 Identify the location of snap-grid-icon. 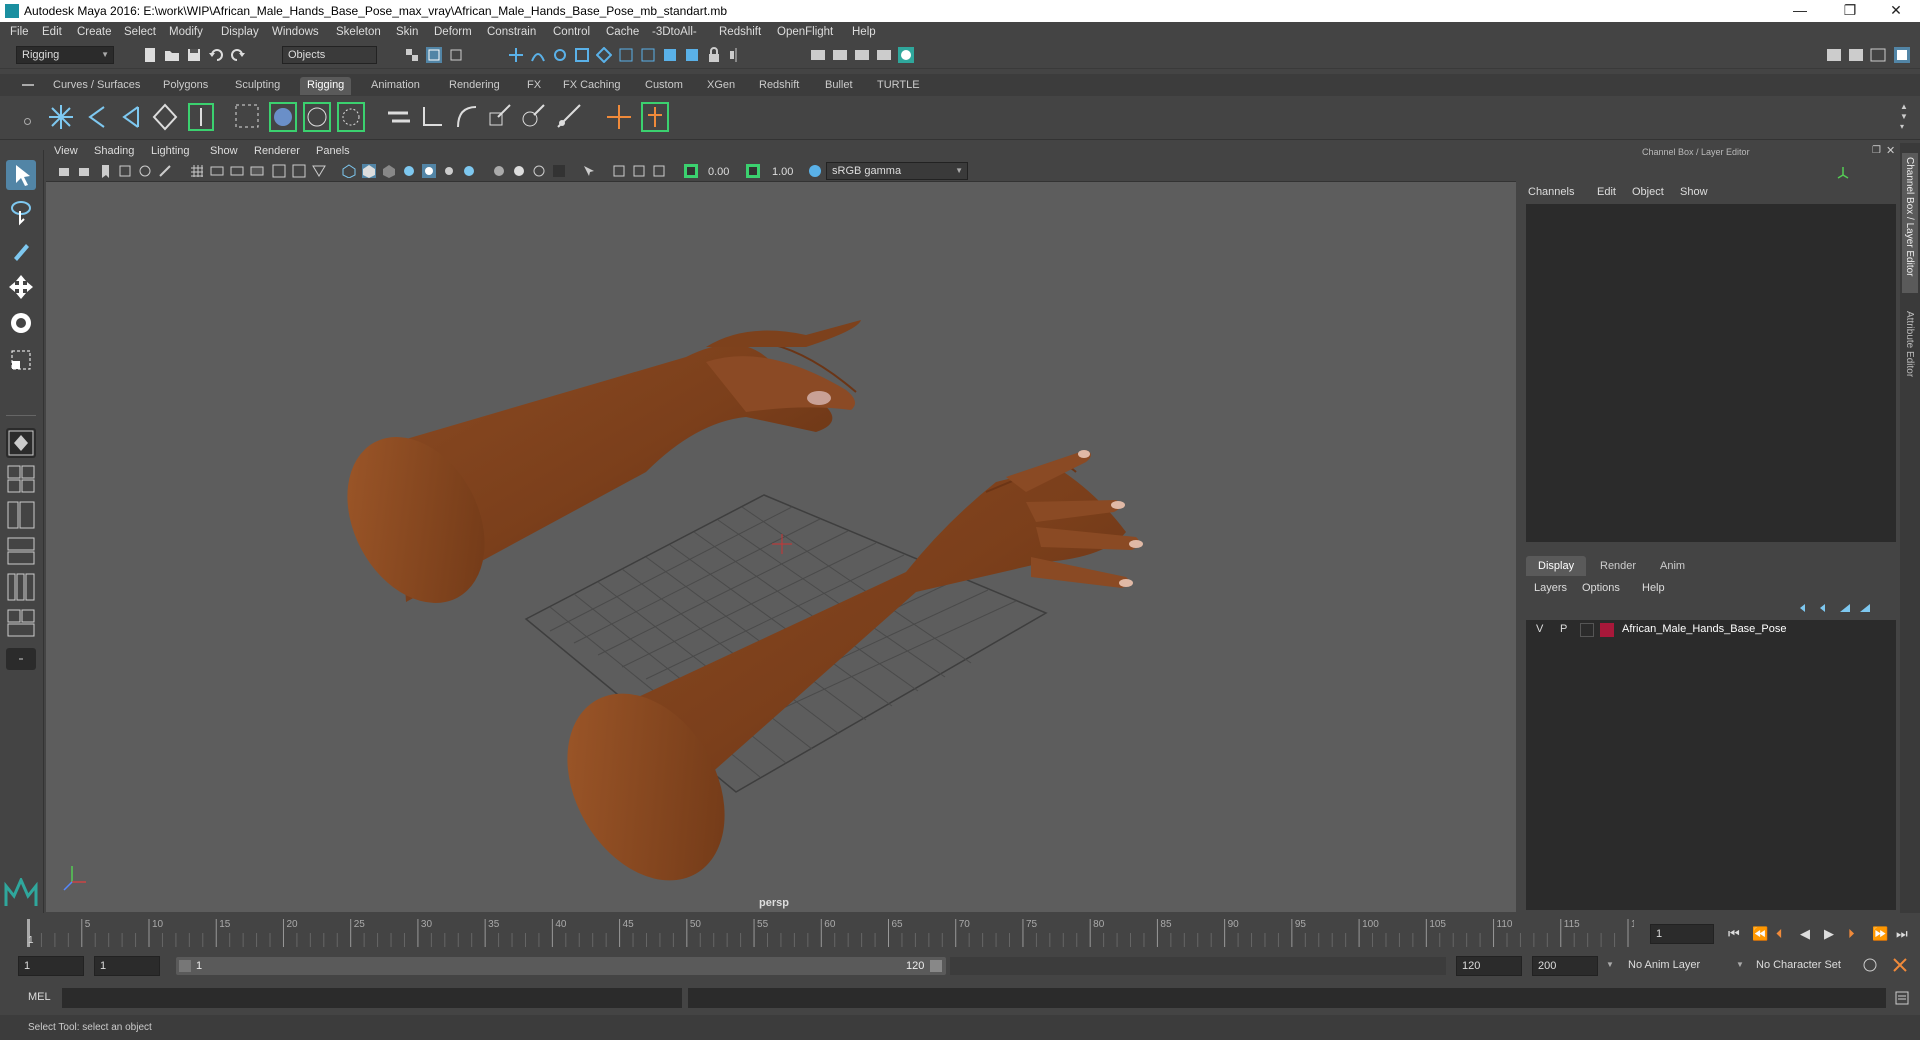
(516, 55).